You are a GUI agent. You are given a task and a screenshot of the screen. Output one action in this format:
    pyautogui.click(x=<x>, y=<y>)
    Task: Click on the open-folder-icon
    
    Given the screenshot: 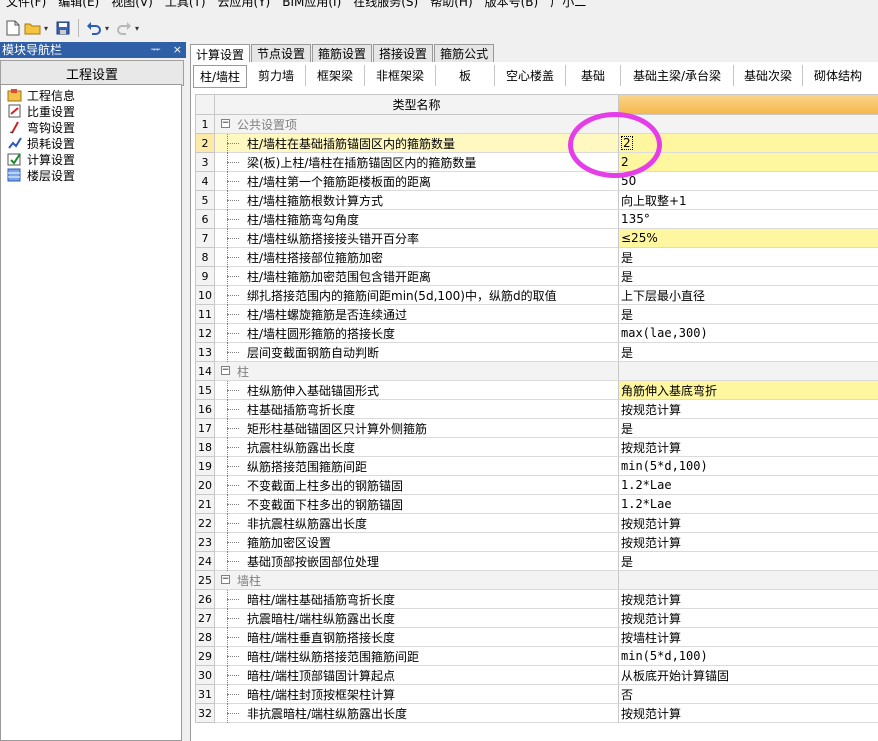 What is the action you would take?
    pyautogui.click(x=33, y=28)
    